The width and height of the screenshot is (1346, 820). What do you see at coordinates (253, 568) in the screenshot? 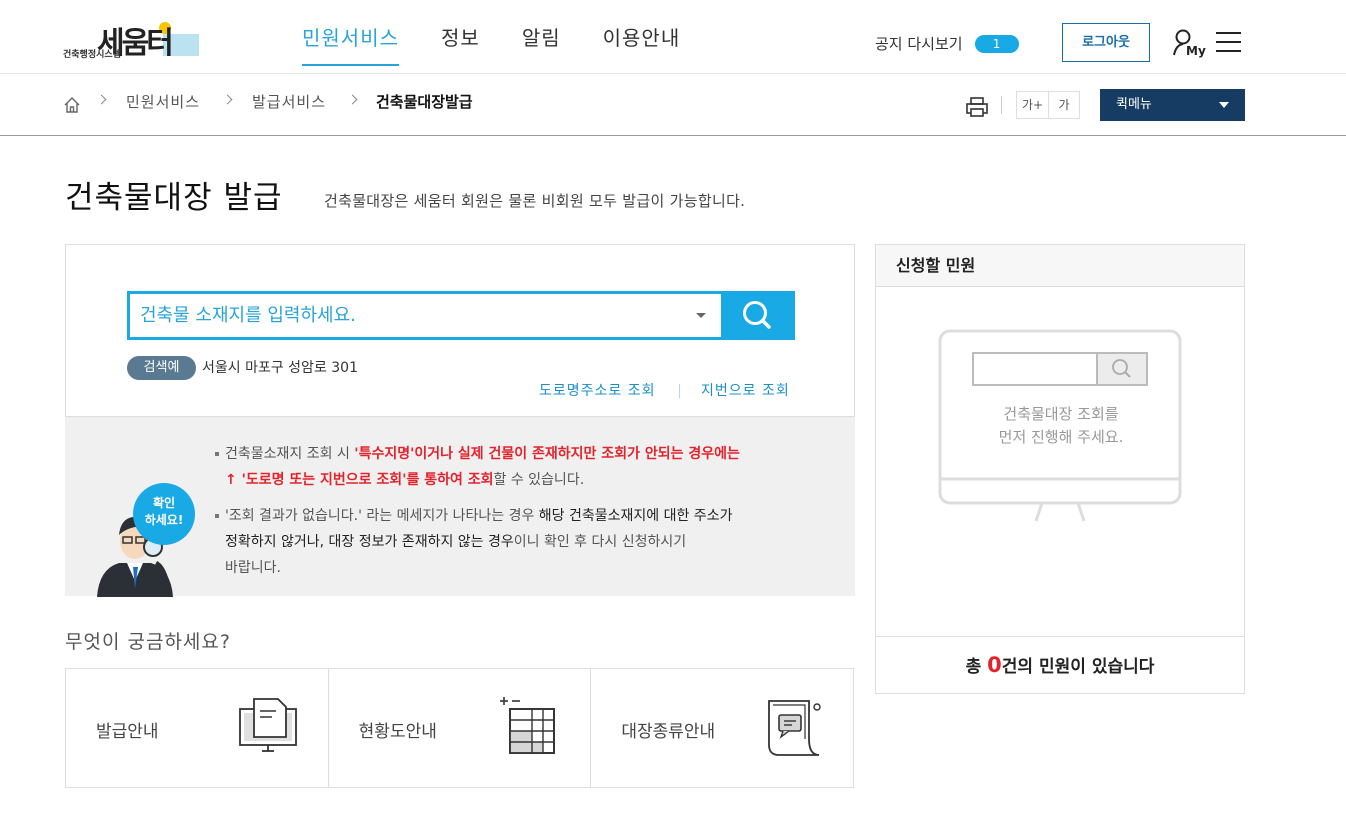
I see `notice-text: 바랍니다.` at bounding box center [253, 568].